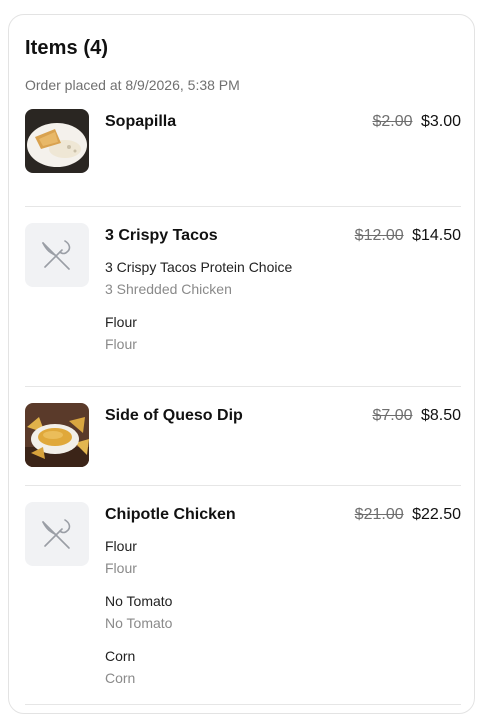 The height and width of the screenshot is (714, 489). Describe the element at coordinates (132, 85) in the screenshot. I see `order-placed-timestamp: Order placed at 8/9/2026, 5:38 PM` at that location.